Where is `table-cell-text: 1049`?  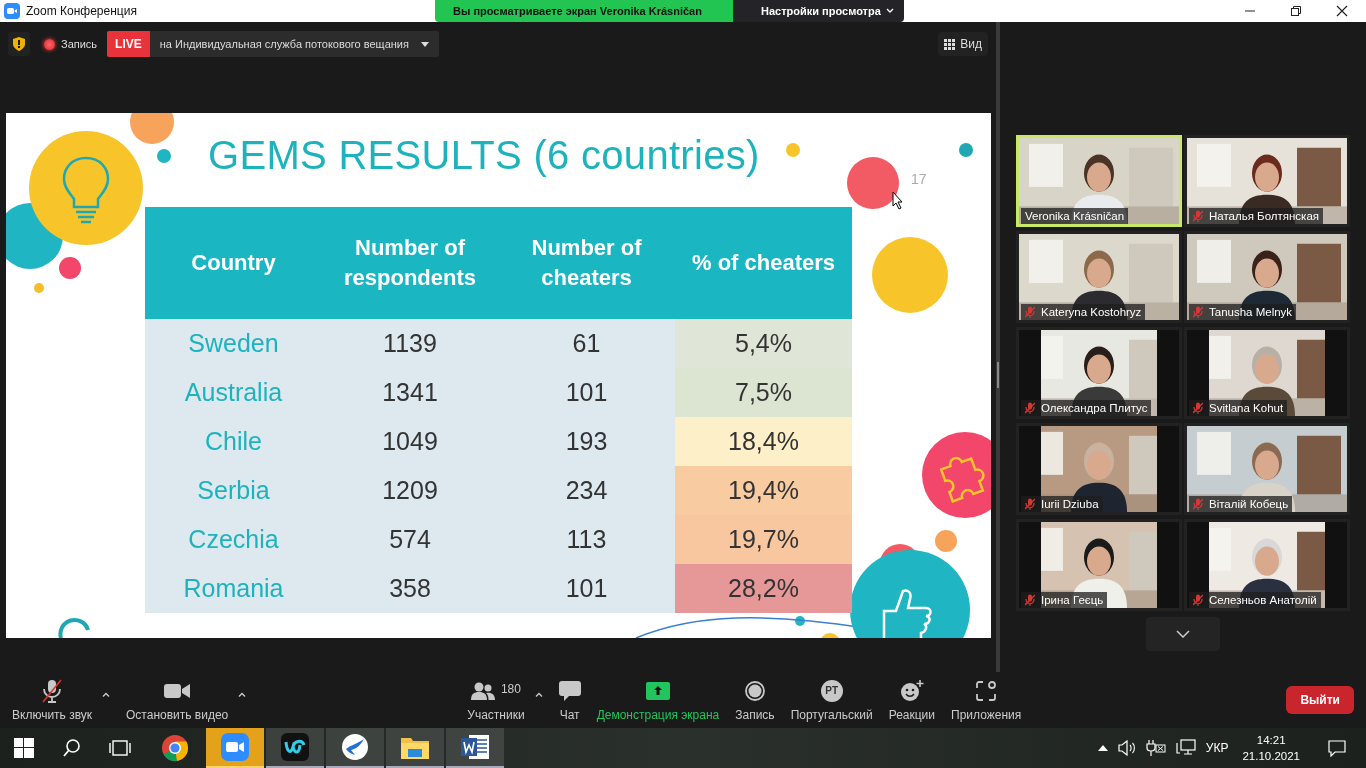 table-cell-text: 1049 is located at coordinates (410, 441).